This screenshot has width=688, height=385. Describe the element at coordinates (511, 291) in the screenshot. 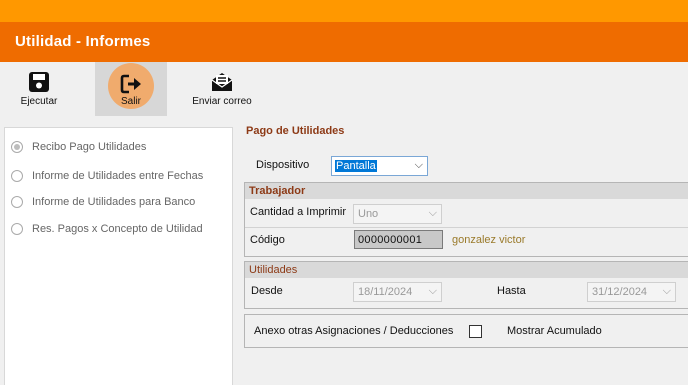

I see `hasta-label: Hasta` at that location.